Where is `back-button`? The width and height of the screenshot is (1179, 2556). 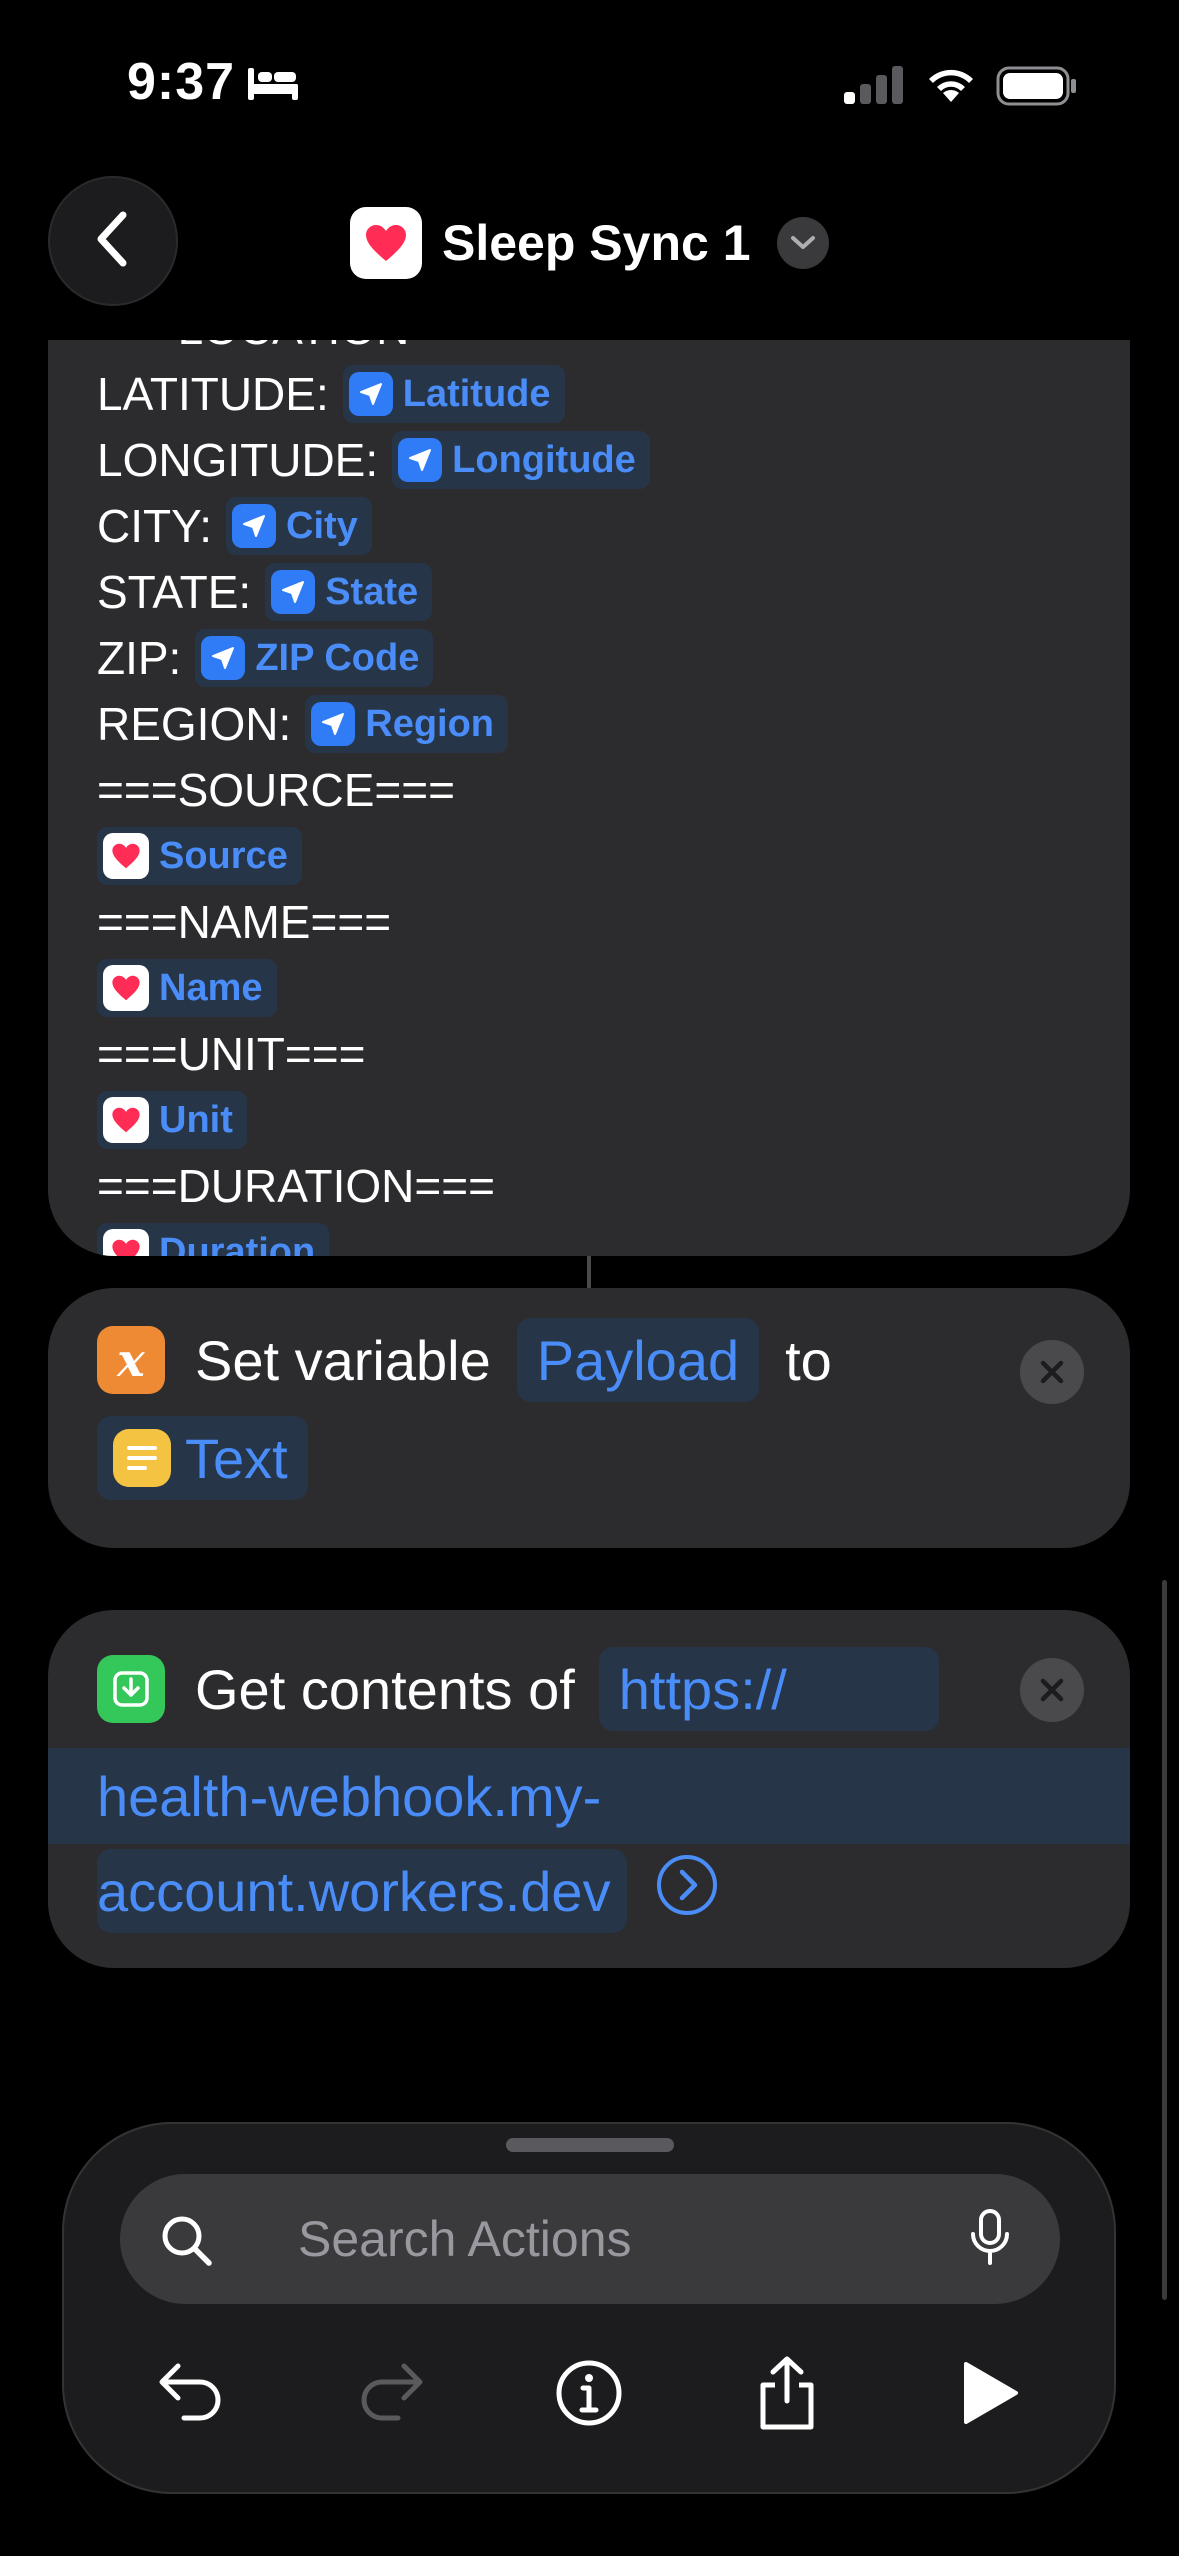
back-button is located at coordinates (113, 241).